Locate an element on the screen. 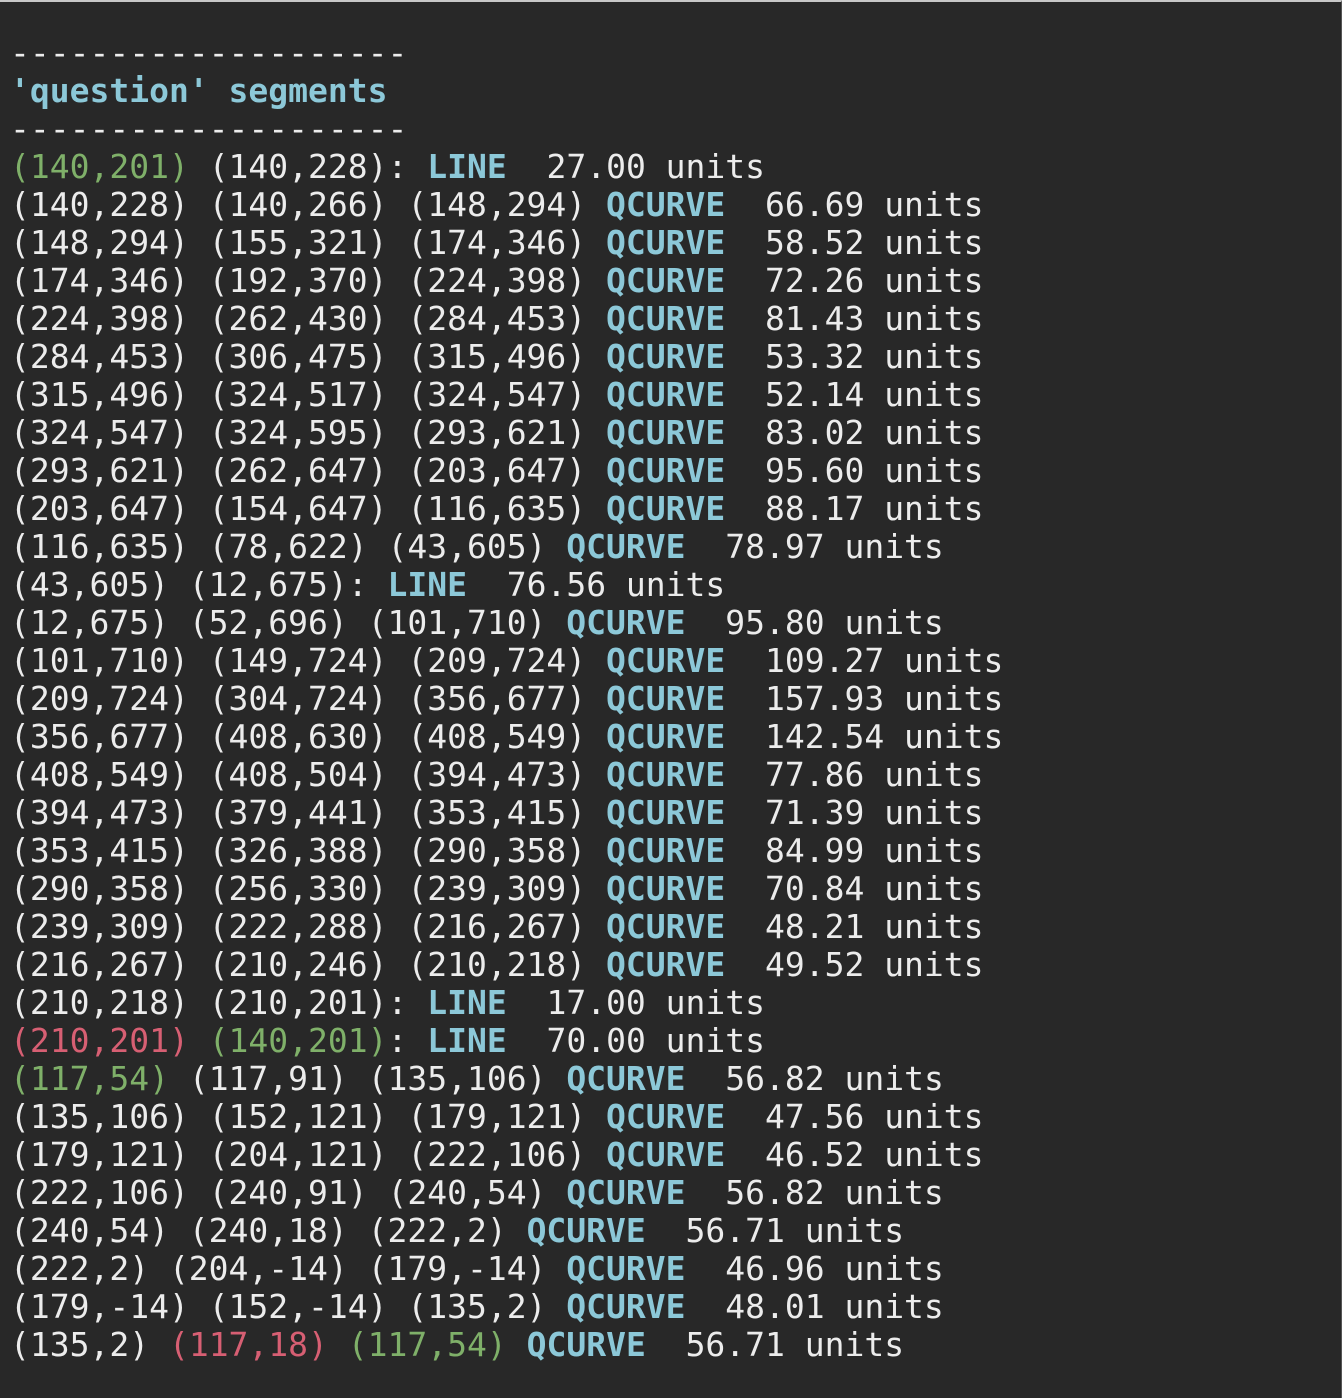  segment-text: 52.14 units is located at coordinates (854, 394).